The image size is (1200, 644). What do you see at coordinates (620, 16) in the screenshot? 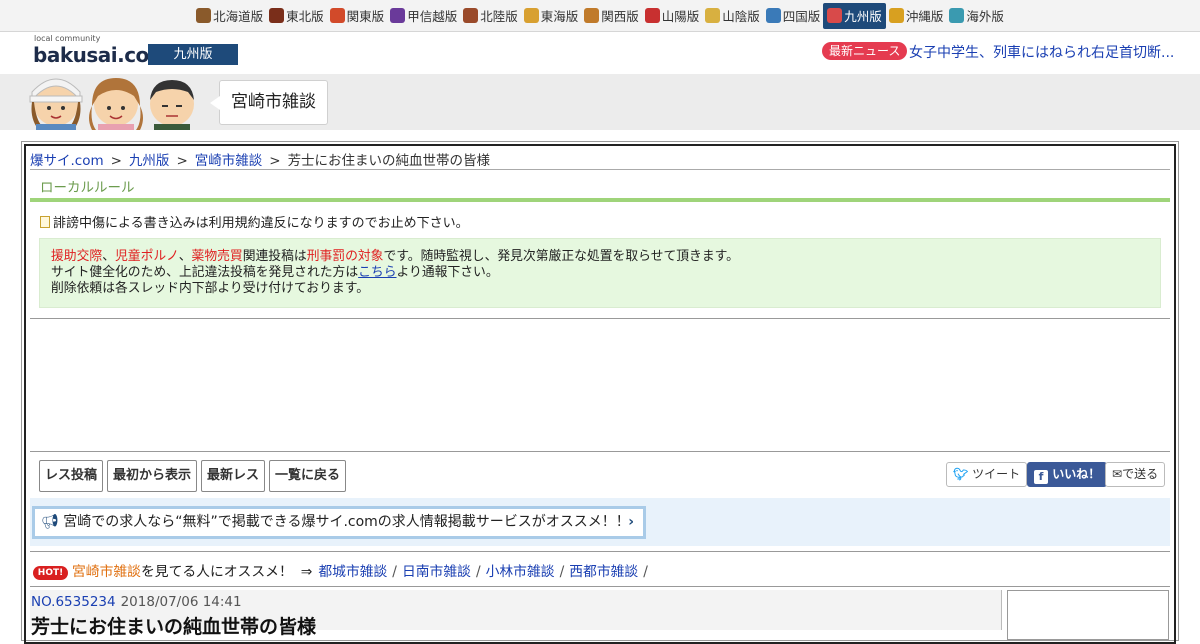
I see `region-tab-label: 関西版` at bounding box center [620, 16].